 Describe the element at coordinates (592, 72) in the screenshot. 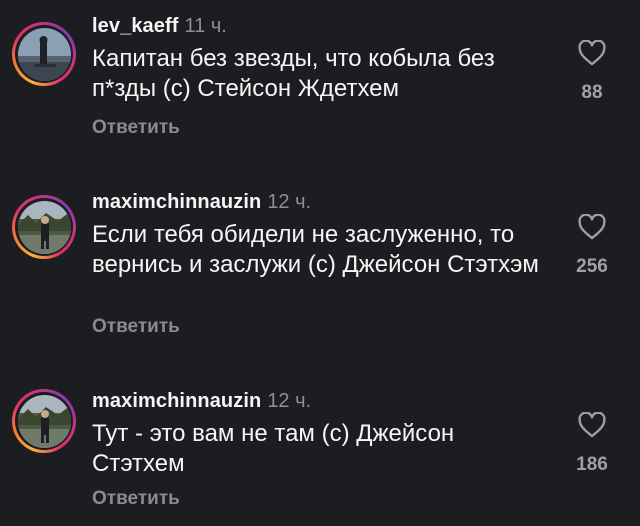

I see `like-button: 88` at that location.